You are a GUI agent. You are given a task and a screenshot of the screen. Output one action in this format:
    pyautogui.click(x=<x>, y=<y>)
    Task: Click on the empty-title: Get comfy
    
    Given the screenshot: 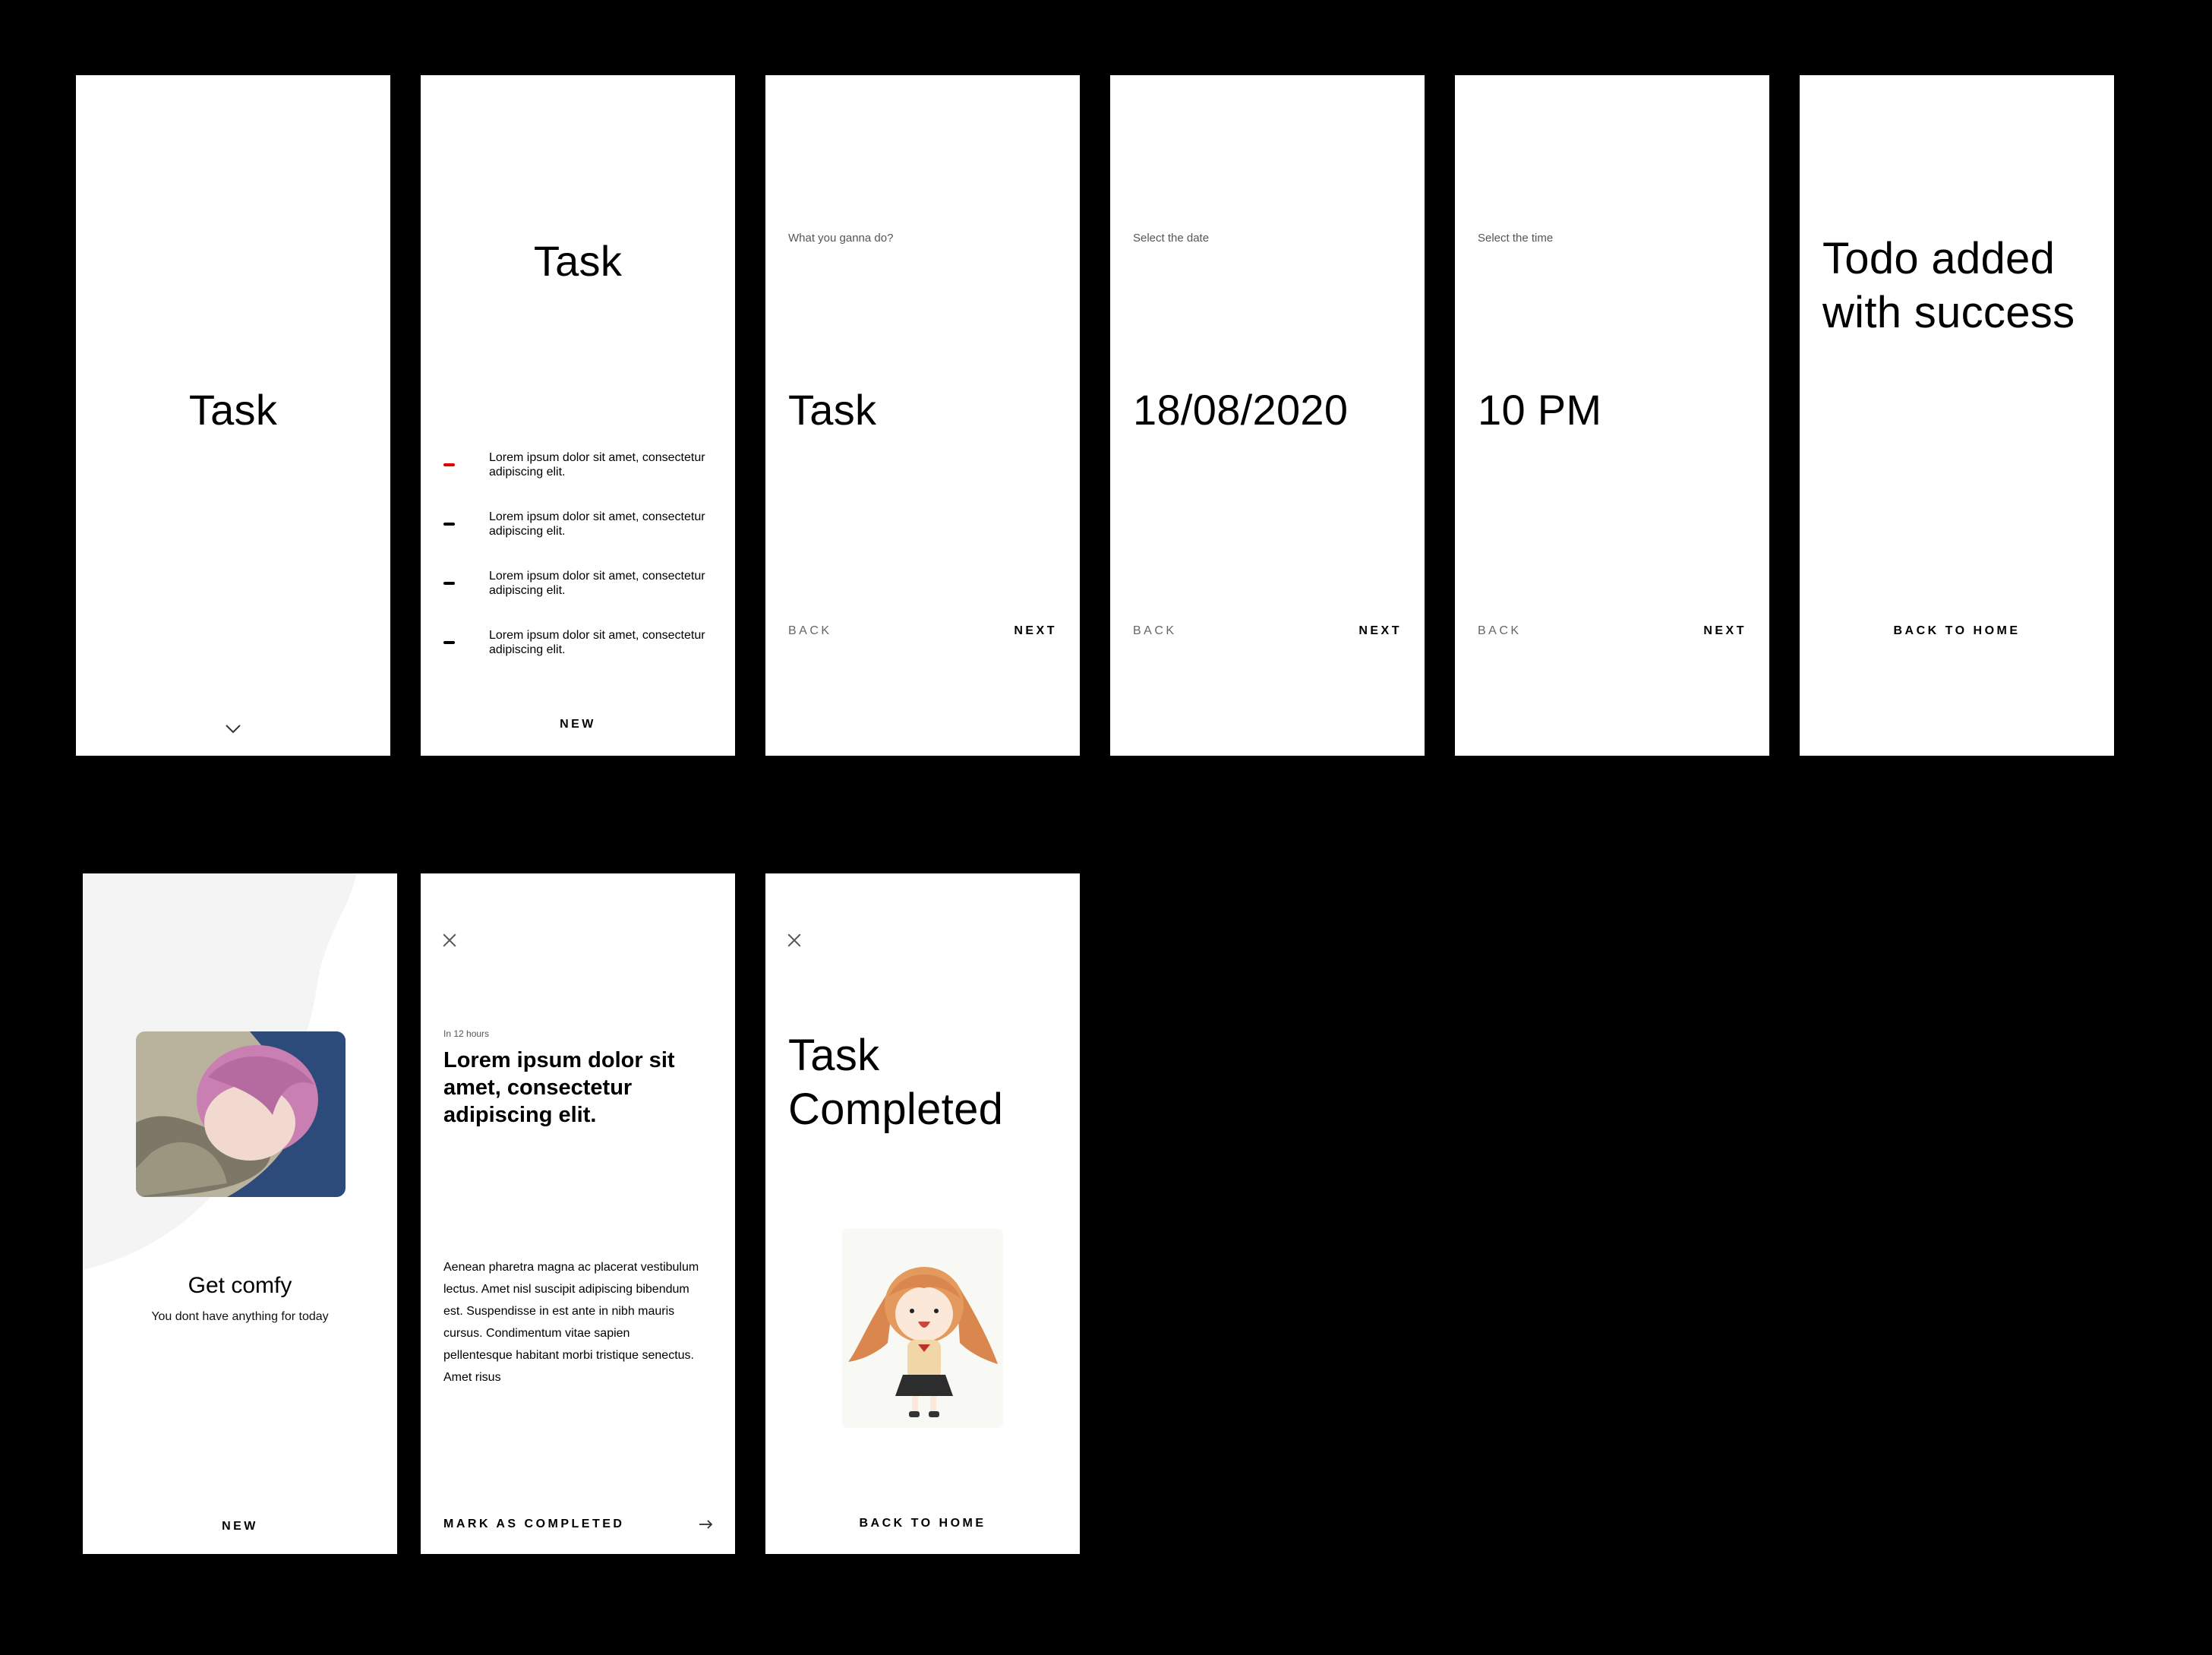 What is the action you would take?
    pyautogui.click(x=240, y=1285)
    